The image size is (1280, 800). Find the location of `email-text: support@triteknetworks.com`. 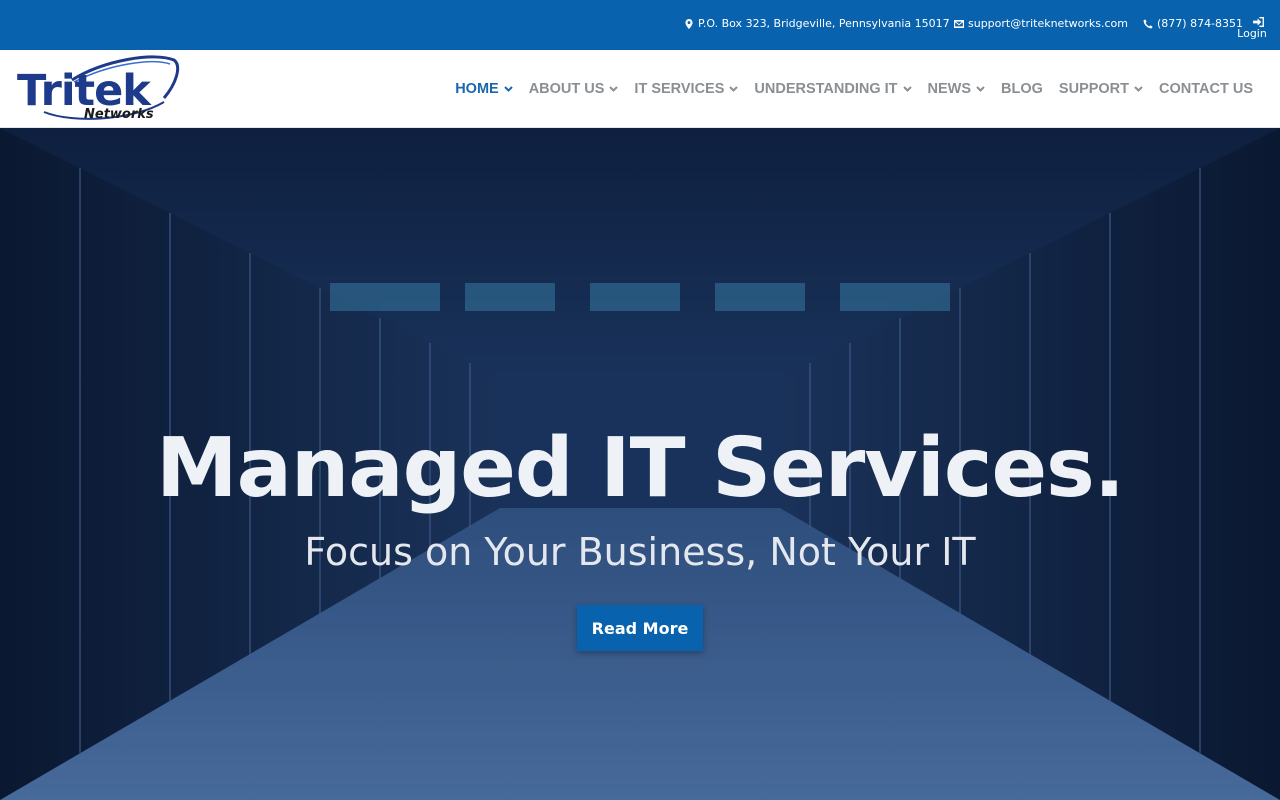

email-text: support@triteknetworks.com is located at coordinates (1048, 23).